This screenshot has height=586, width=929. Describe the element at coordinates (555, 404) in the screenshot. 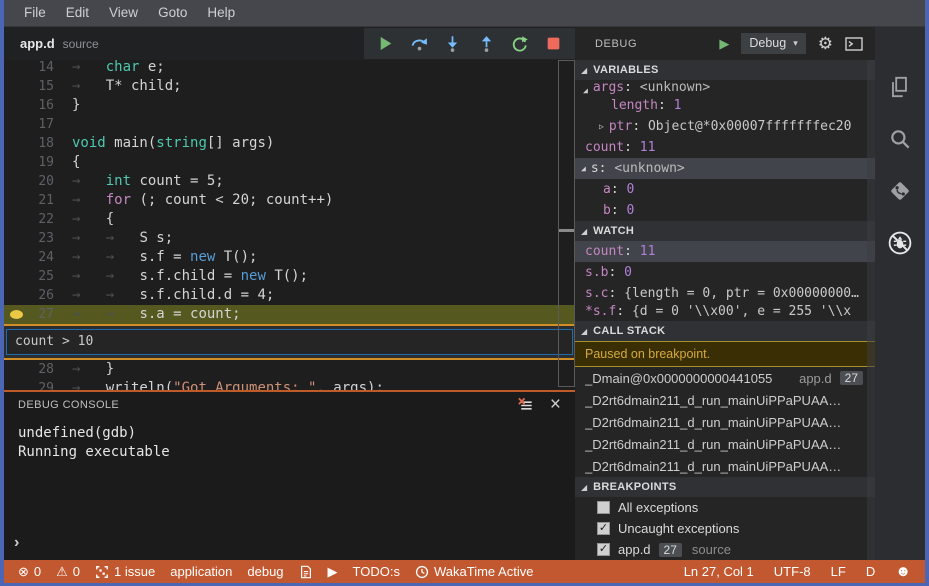

I see `close-icon: ×` at that location.